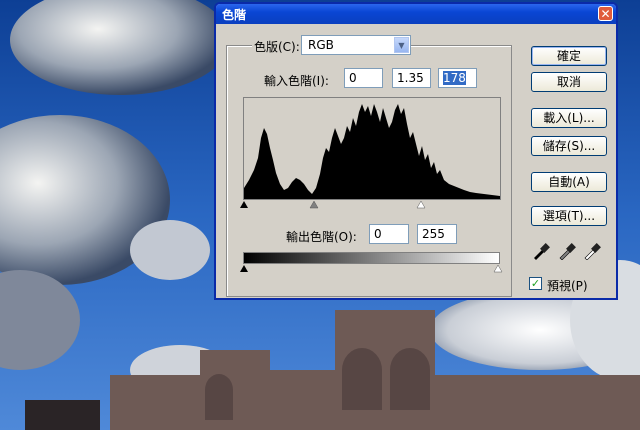 Image resolution: width=640 pixels, height=430 pixels. What do you see at coordinates (372, 269) in the screenshot?
I see `output-slider` at bounding box center [372, 269].